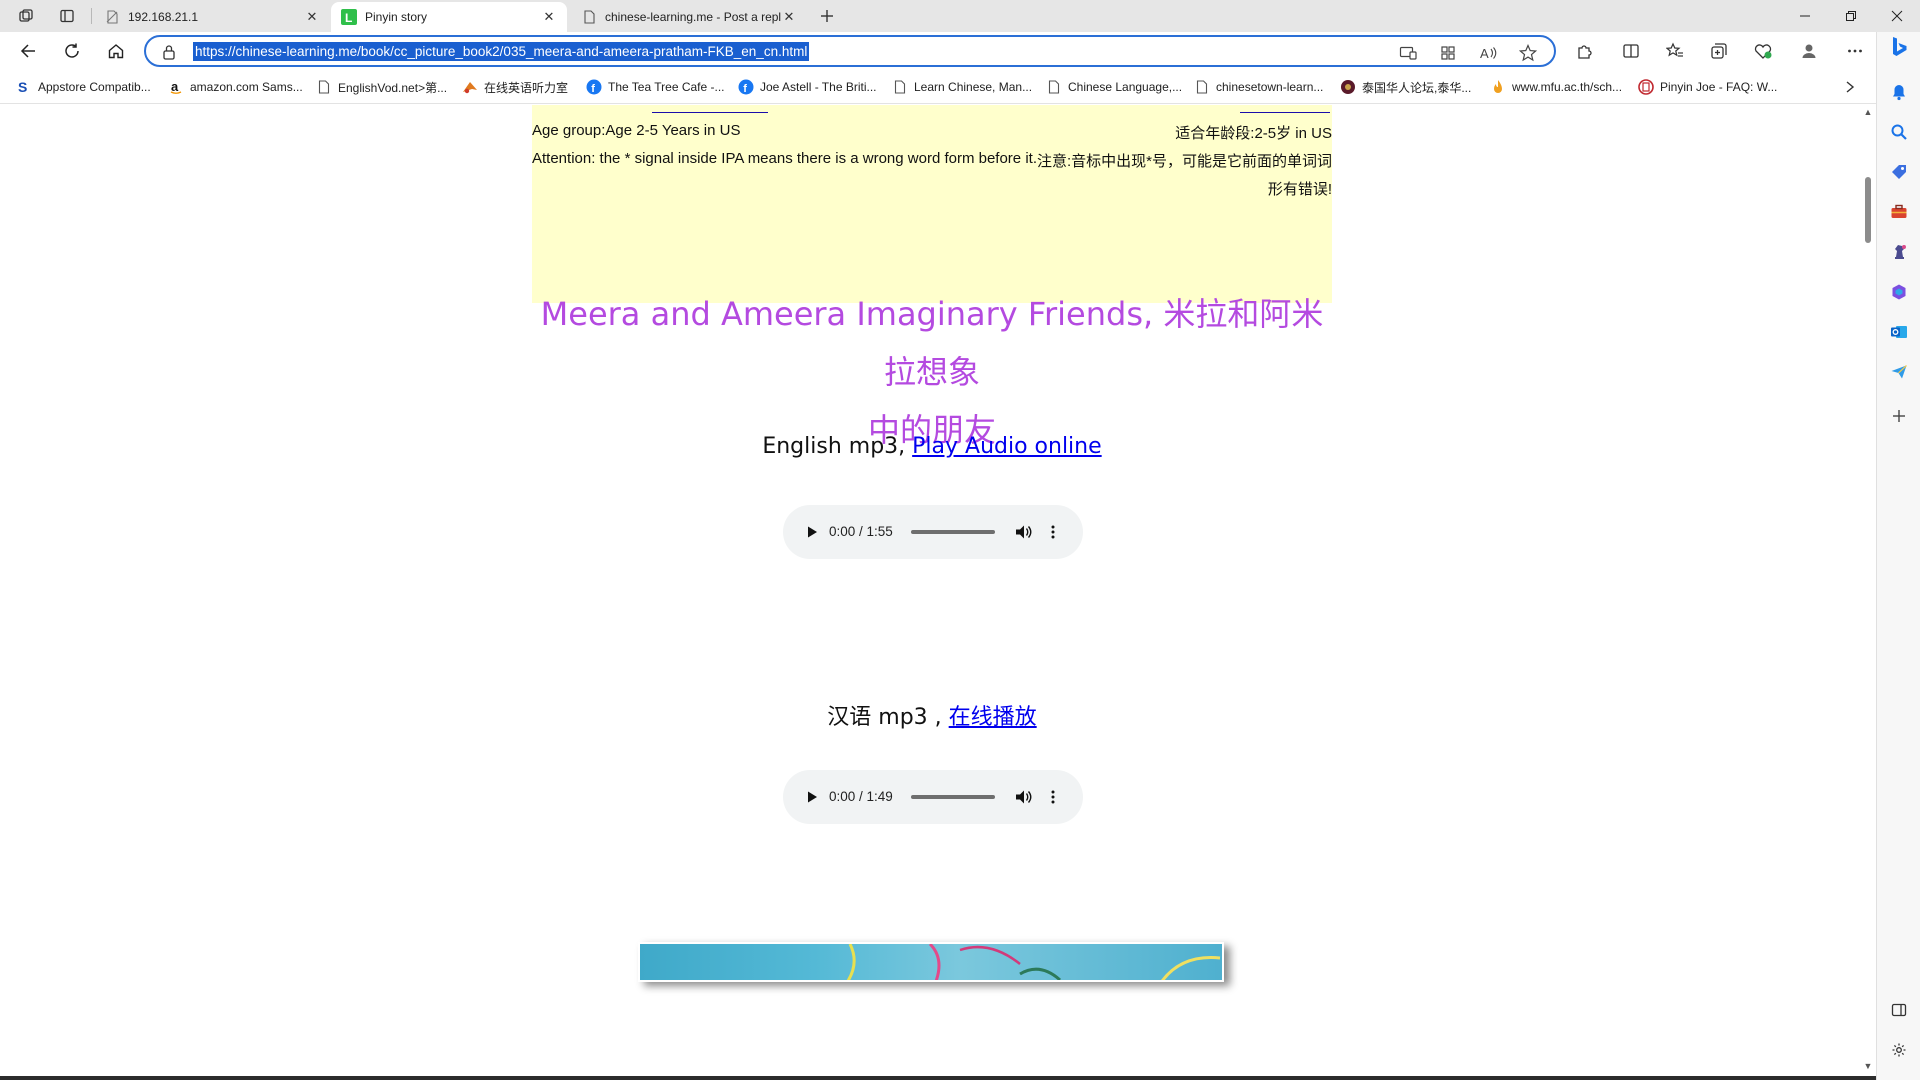  I want to click on minimize-button, so click(1805, 16).